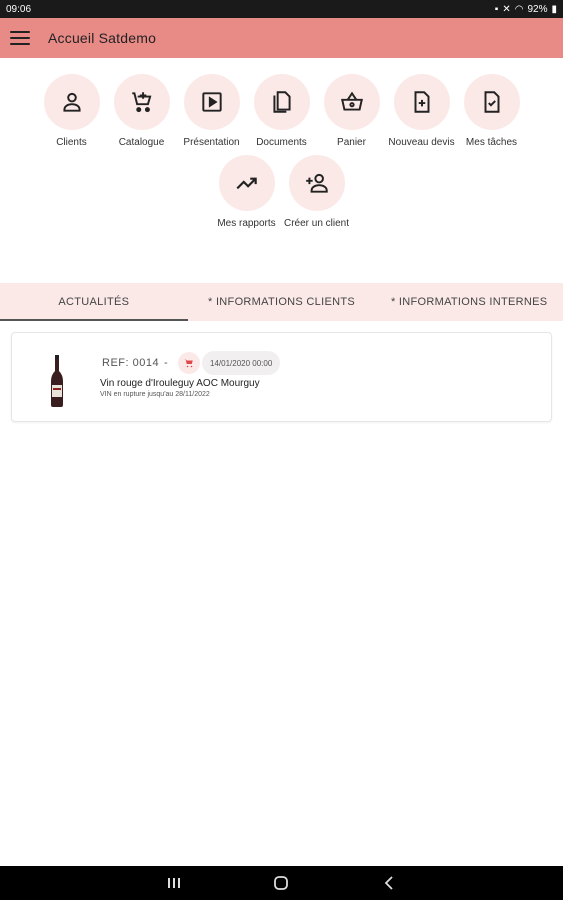 Image resolution: width=563 pixels, height=900 pixels. Describe the element at coordinates (526, 9) in the screenshot. I see `status-icons: ▪ ✕ ◠ 92% ▮` at that location.